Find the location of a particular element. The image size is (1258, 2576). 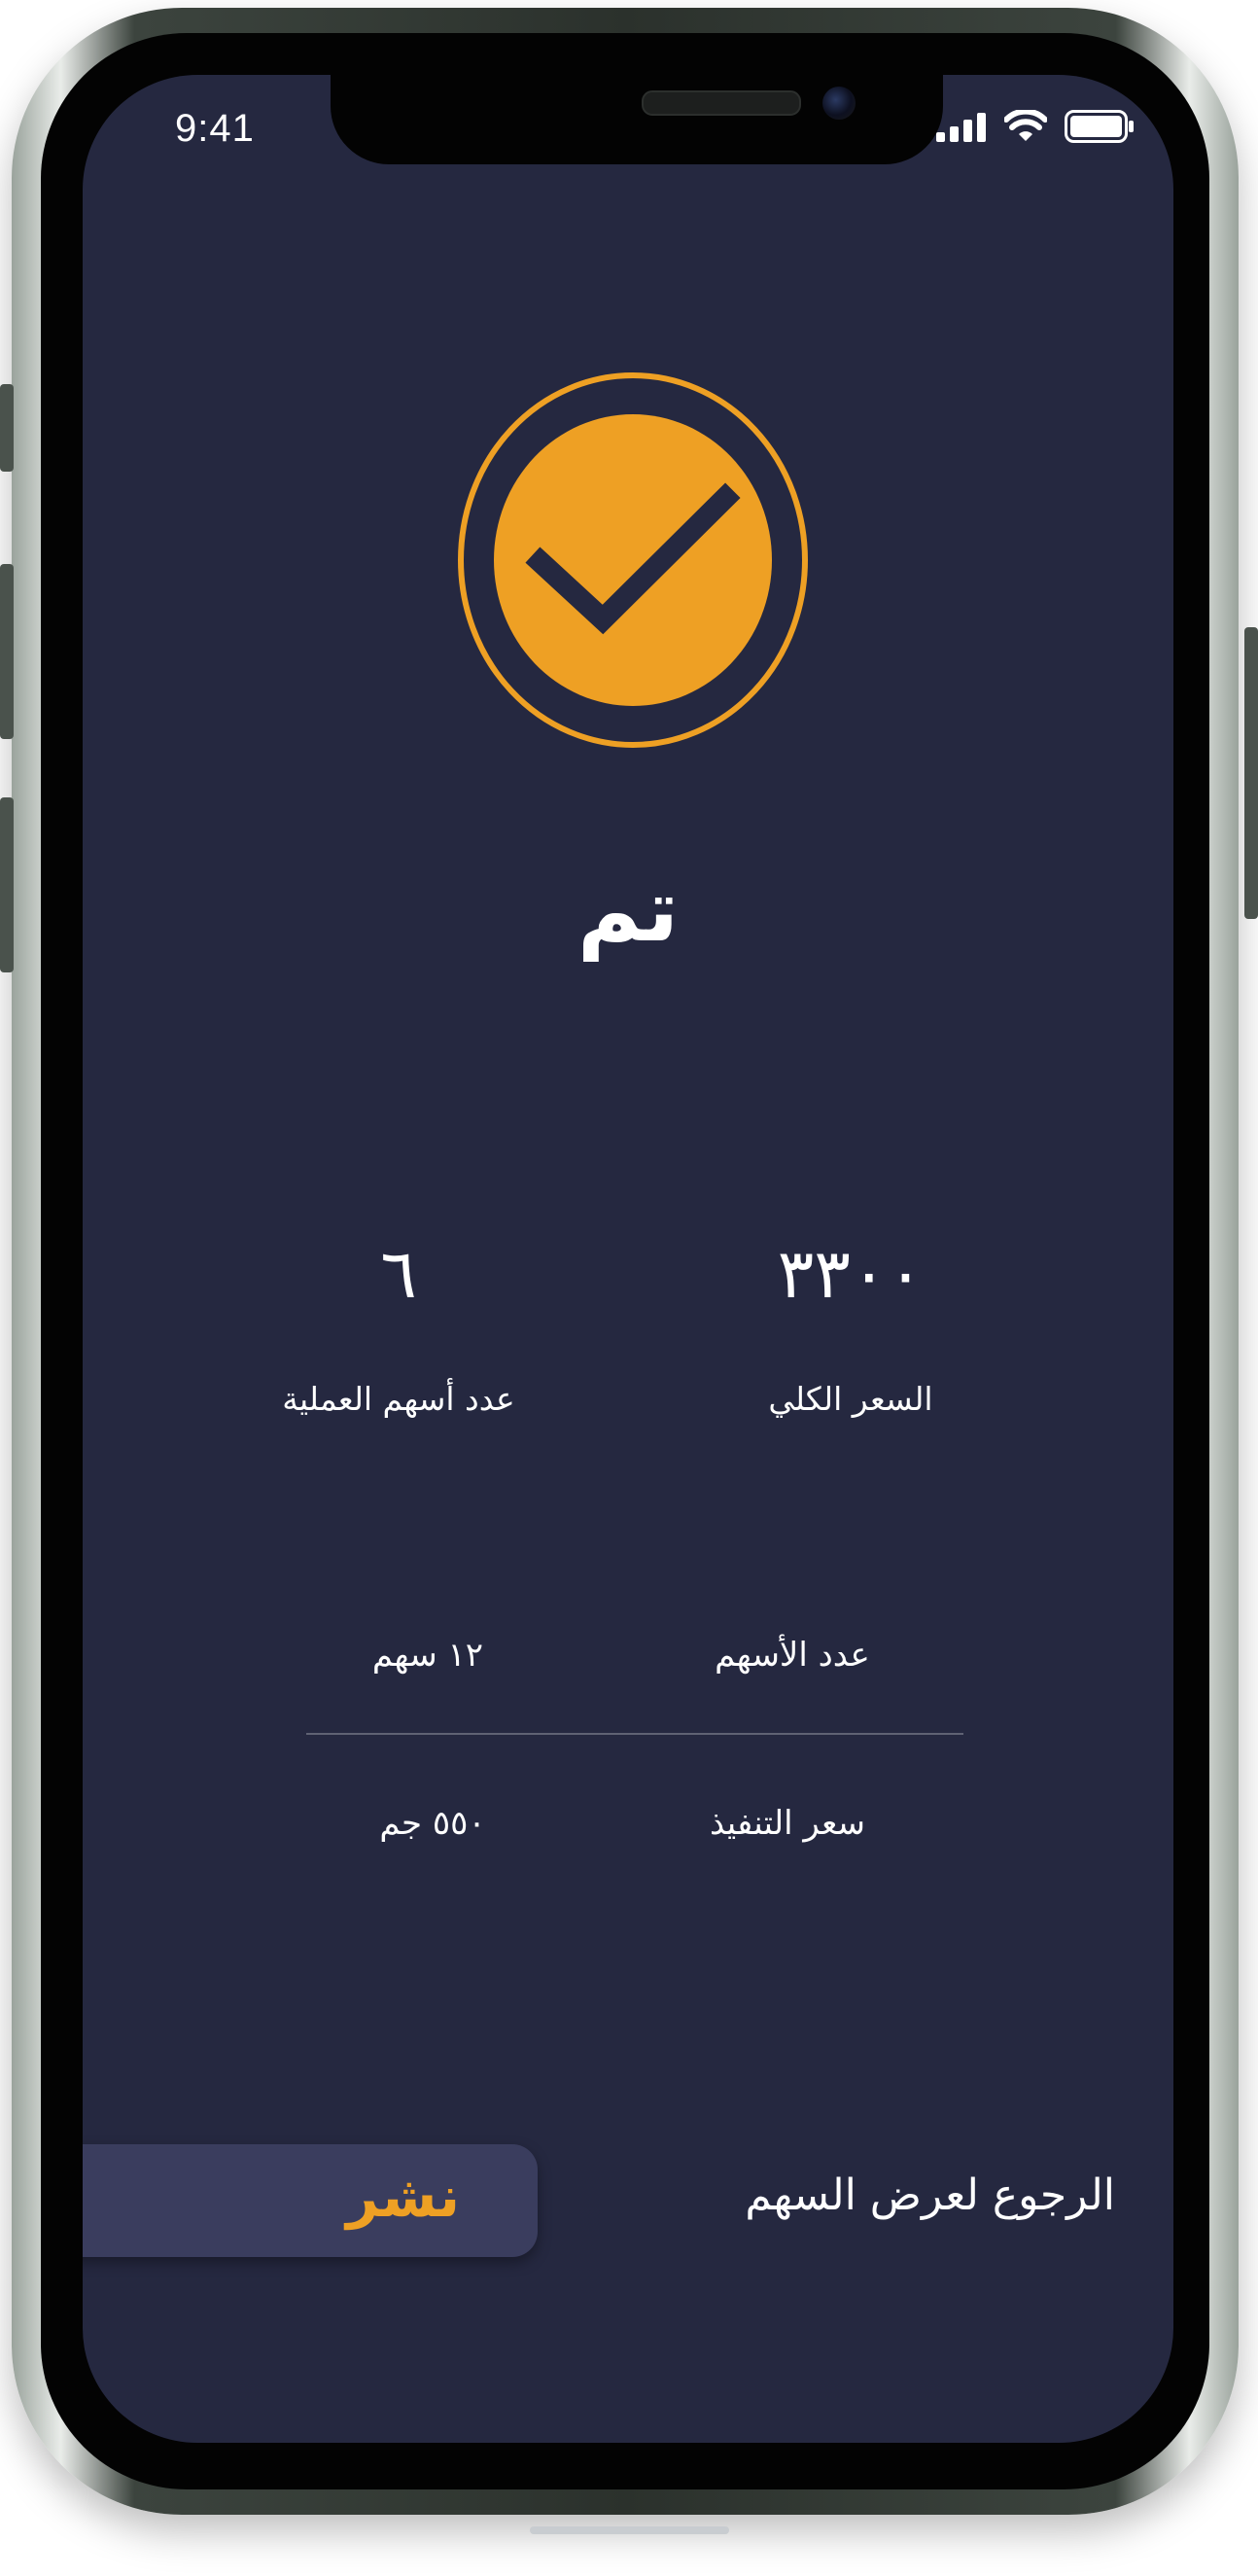

signal-icon is located at coordinates (962, 128).